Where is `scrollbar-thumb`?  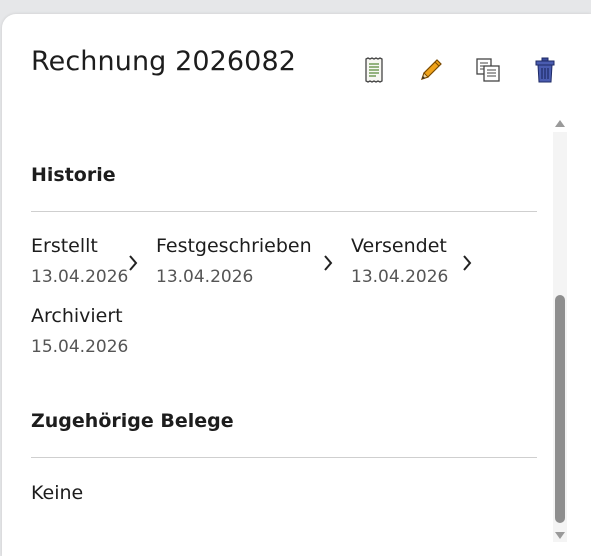
scrollbar-thumb is located at coordinates (560, 409).